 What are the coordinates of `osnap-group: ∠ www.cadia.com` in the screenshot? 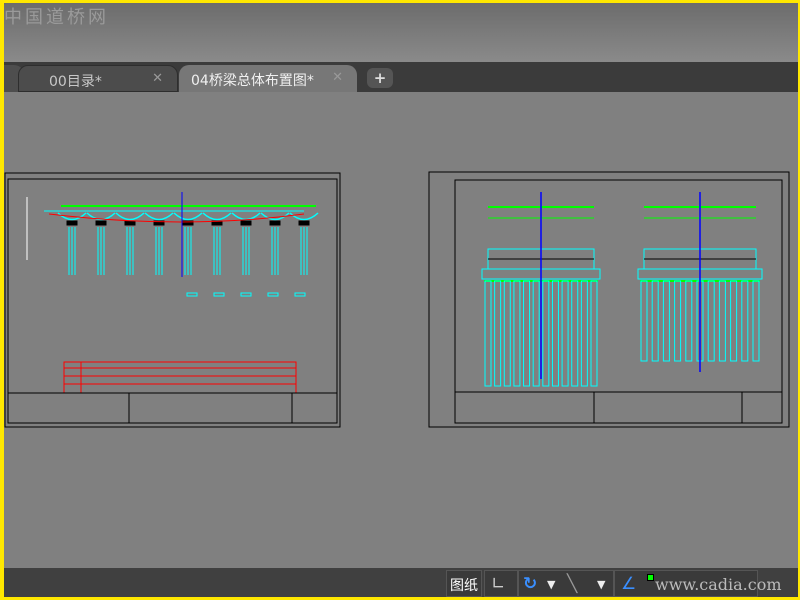 It's located at (698, 583).